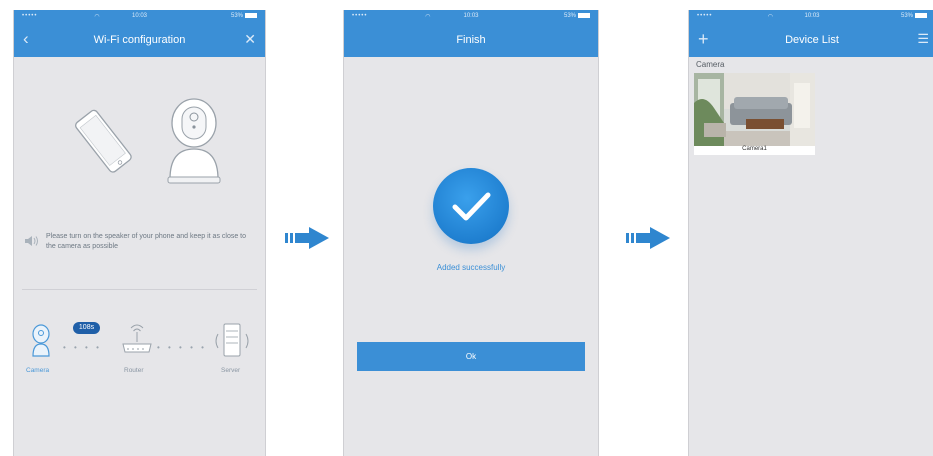  Describe the element at coordinates (471, 206) in the screenshot. I see `success-checkmark-icon` at that location.